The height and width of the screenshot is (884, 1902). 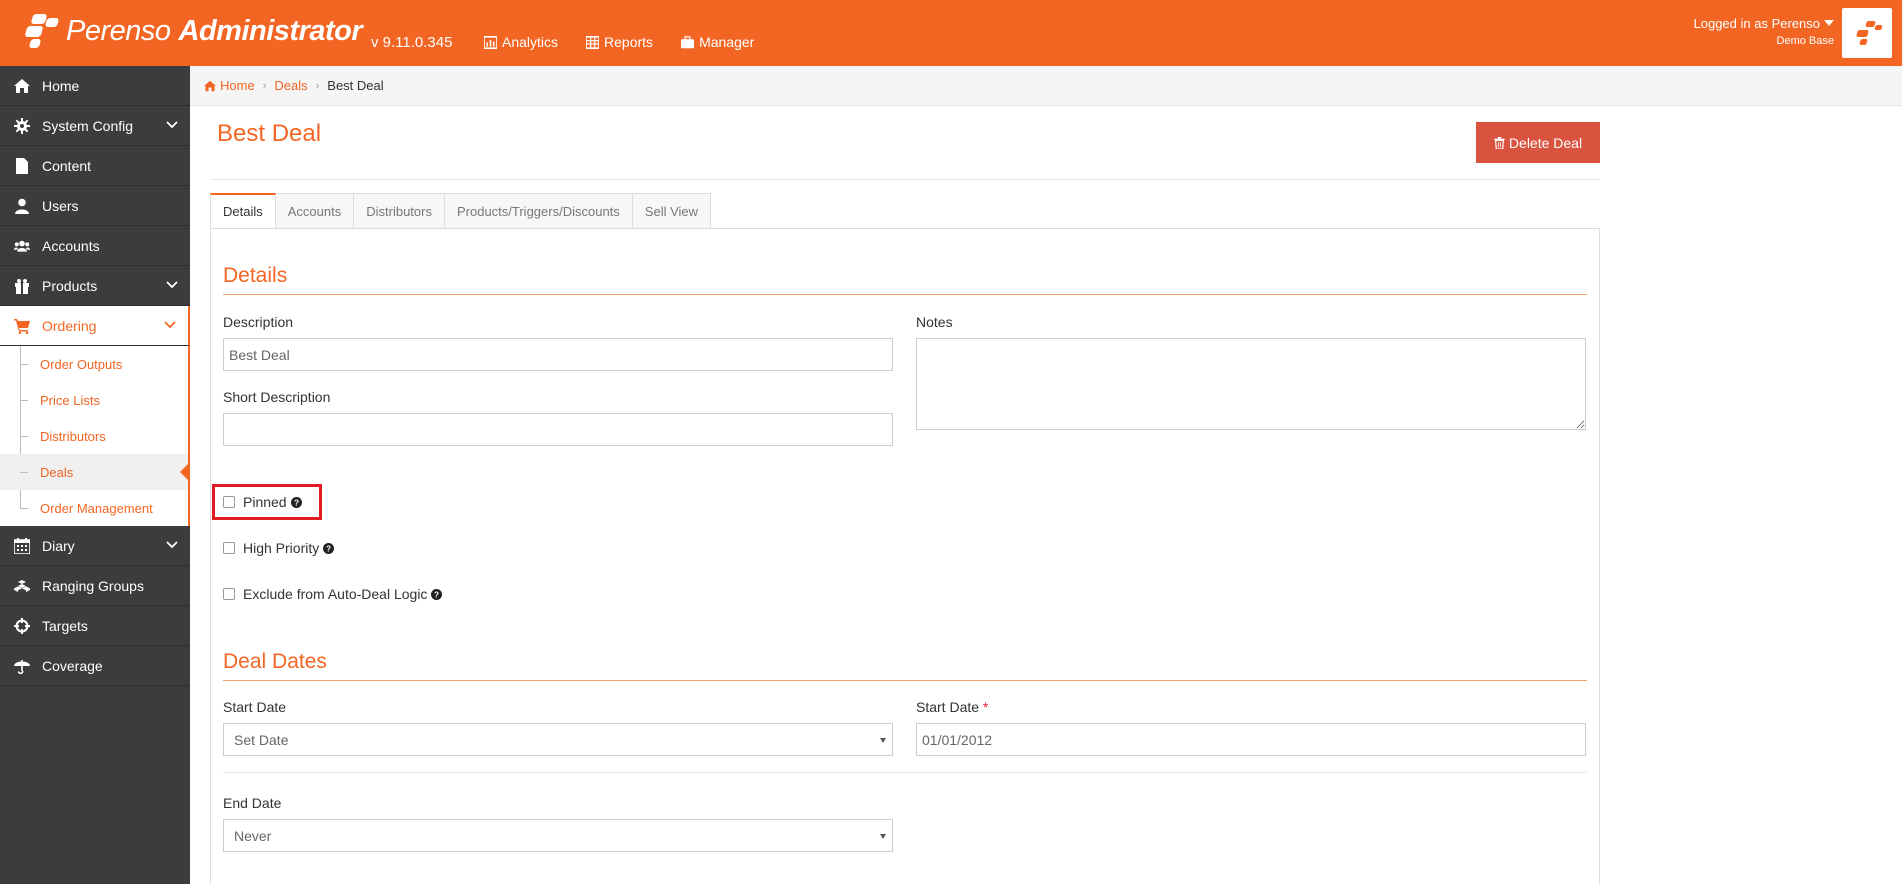 I want to click on calendar-icon, so click(x=22, y=545).